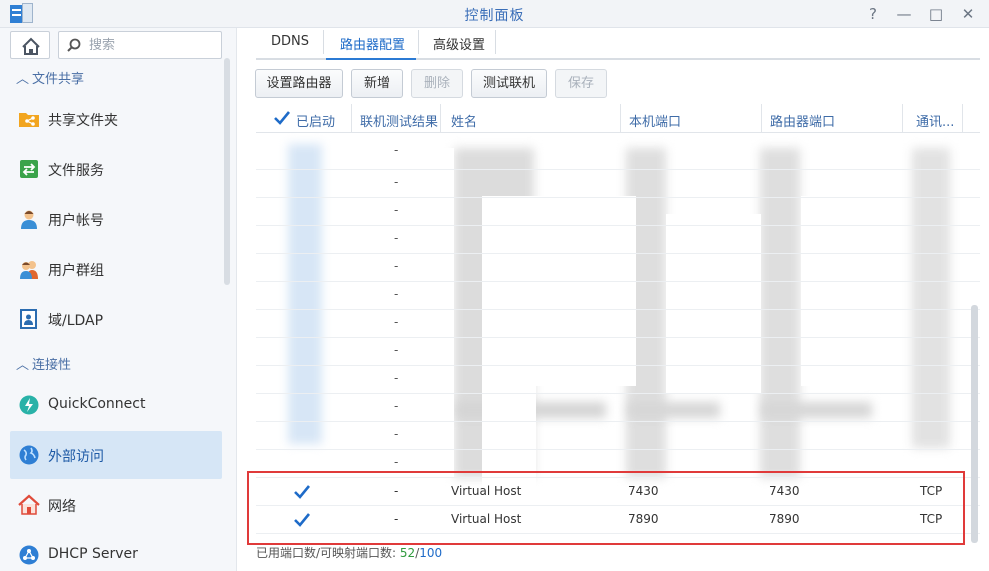 The width and height of the screenshot is (989, 571). Describe the element at coordinates (281, 117) in the screenshot. I see `select-all-checkbox` at that location.